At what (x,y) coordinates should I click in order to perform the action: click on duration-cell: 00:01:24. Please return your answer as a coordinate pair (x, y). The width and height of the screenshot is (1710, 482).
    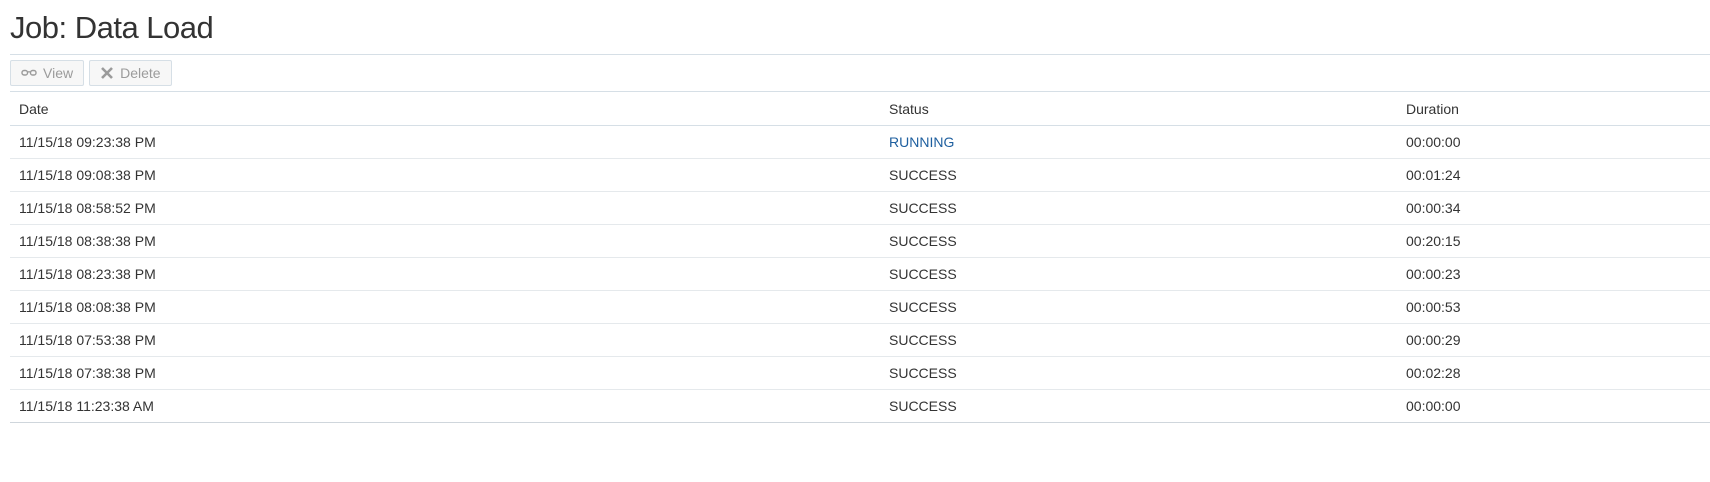
    Looking at the image, I should click on (1553, 175).